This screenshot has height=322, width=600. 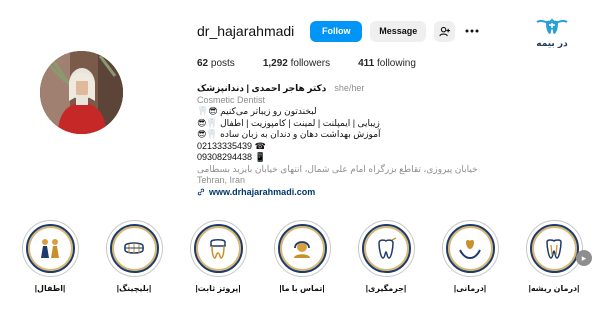 What do you see at coordinates (349, 88) in the screenshot?
I see `pronouns: she/her` at bounding box center [349, 88].